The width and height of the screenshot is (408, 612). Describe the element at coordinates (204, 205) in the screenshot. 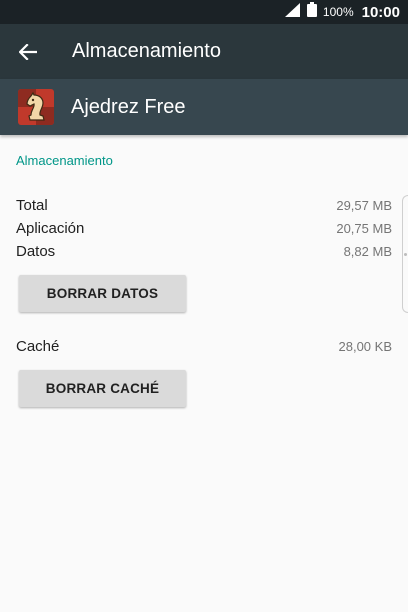

I see `storage-row-total: Total 29,57 MB` at that location.